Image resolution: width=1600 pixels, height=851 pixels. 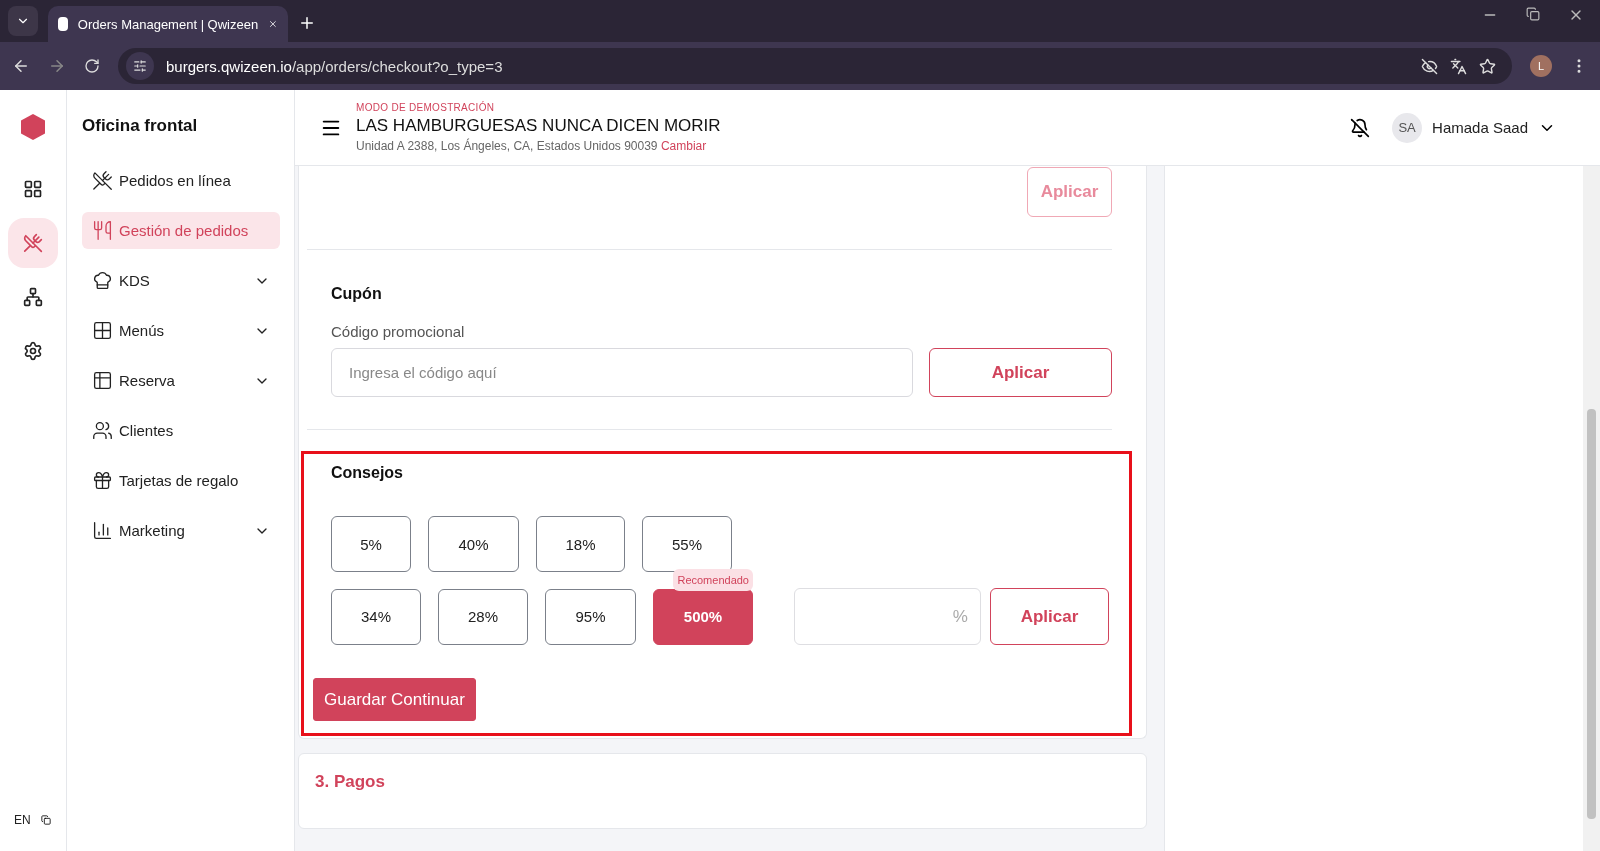 What do you see at coordinates (140, 66) in the screenshot?
I see `site-settings-icon` at bounding box center [140, 66].